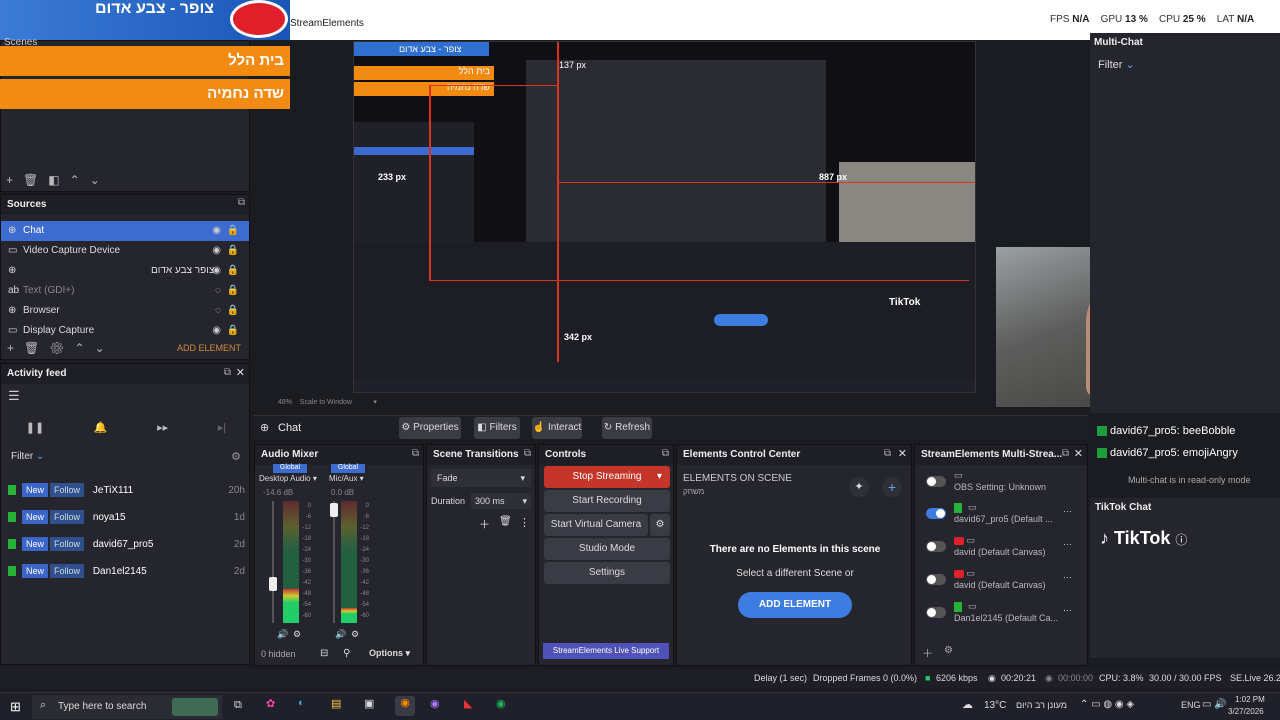  Describe the element at coordinates (1246, 711) in the screenshot. I see `clock-date: 3/27/2026` at that location.